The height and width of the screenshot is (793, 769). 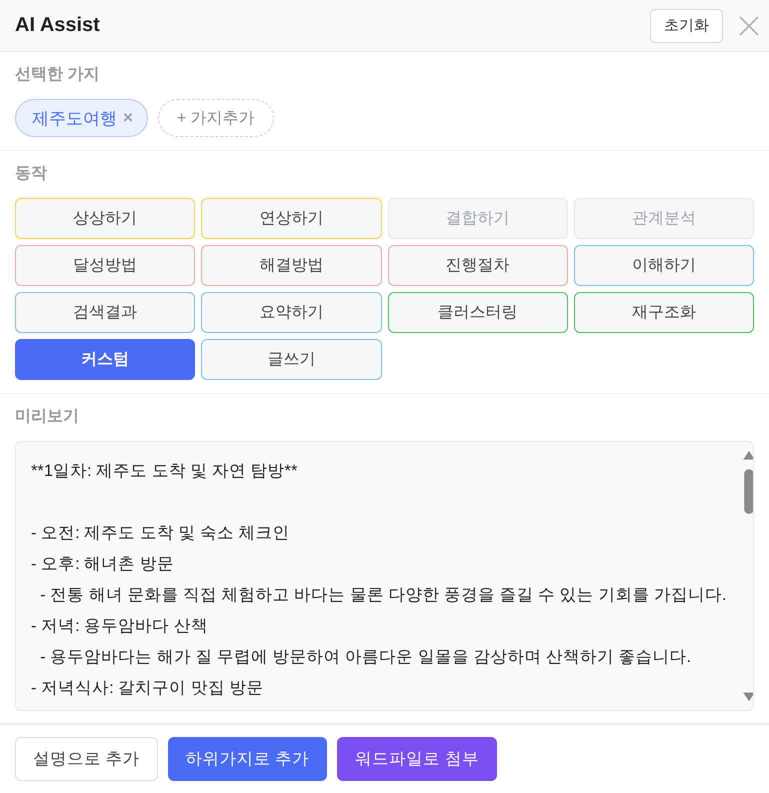 What do you see at coordinates (749, 26) in the screenshot?
I see `close-icon` at bounding box center [749, 26].